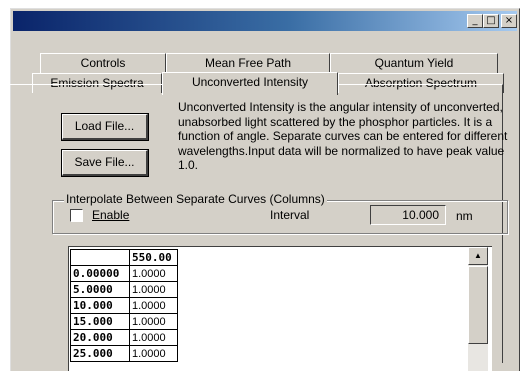 The width and height of the screenshot is (528, 371). What do you see at coordinates (290, 215) in the screenshot?
I see `interval-label: Interval` at bounding box center [290, 215].